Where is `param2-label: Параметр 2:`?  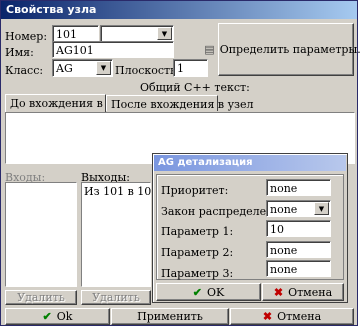
param2-label: Параметр 2: is located at coordinates (197, 252).